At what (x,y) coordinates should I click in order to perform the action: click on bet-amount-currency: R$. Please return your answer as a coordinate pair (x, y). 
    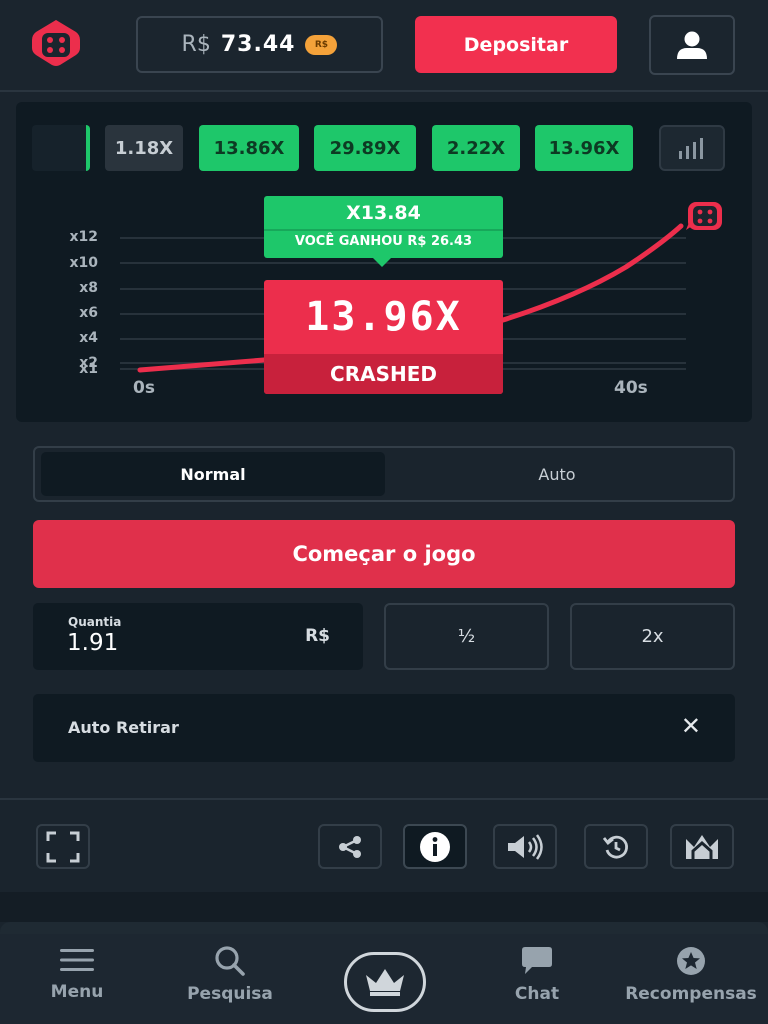
    Looking at the image, I should click on (317, 636).